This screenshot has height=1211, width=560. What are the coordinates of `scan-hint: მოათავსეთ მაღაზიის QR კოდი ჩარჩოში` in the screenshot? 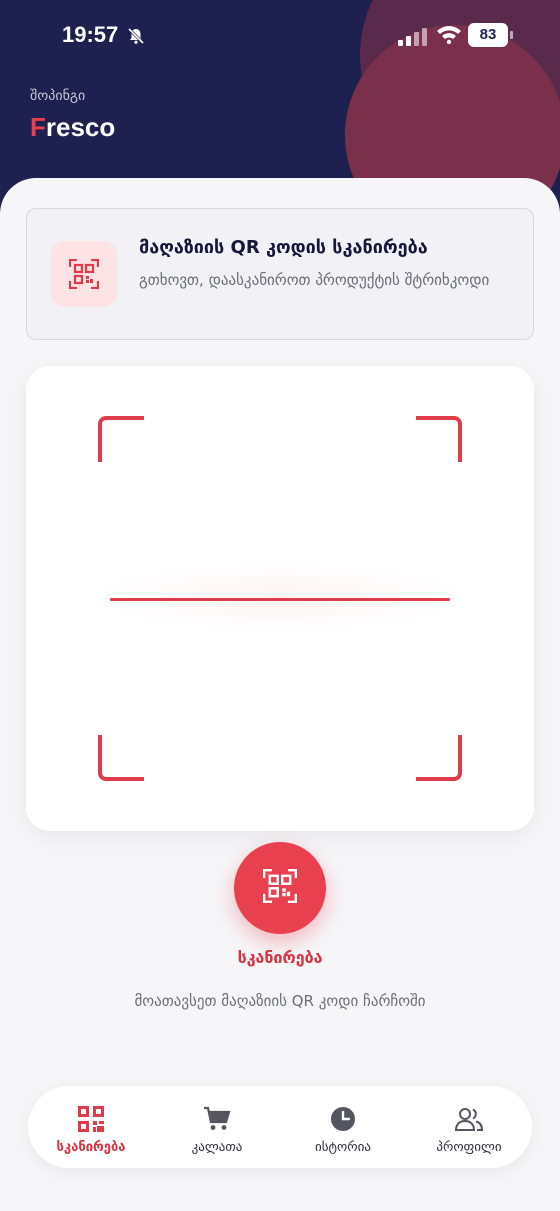 It's located at (280, 1001).